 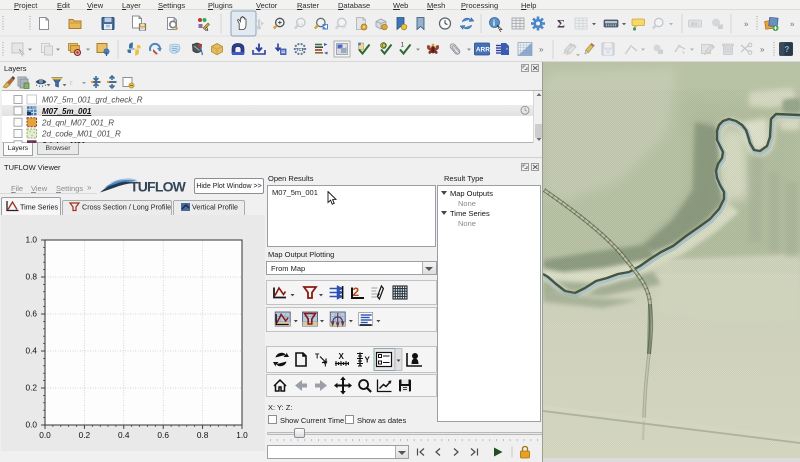 What do you see at coordinates (561, 24) in the screenshot?
I see `svg-text: Σ` at bounding box center [561, 24].